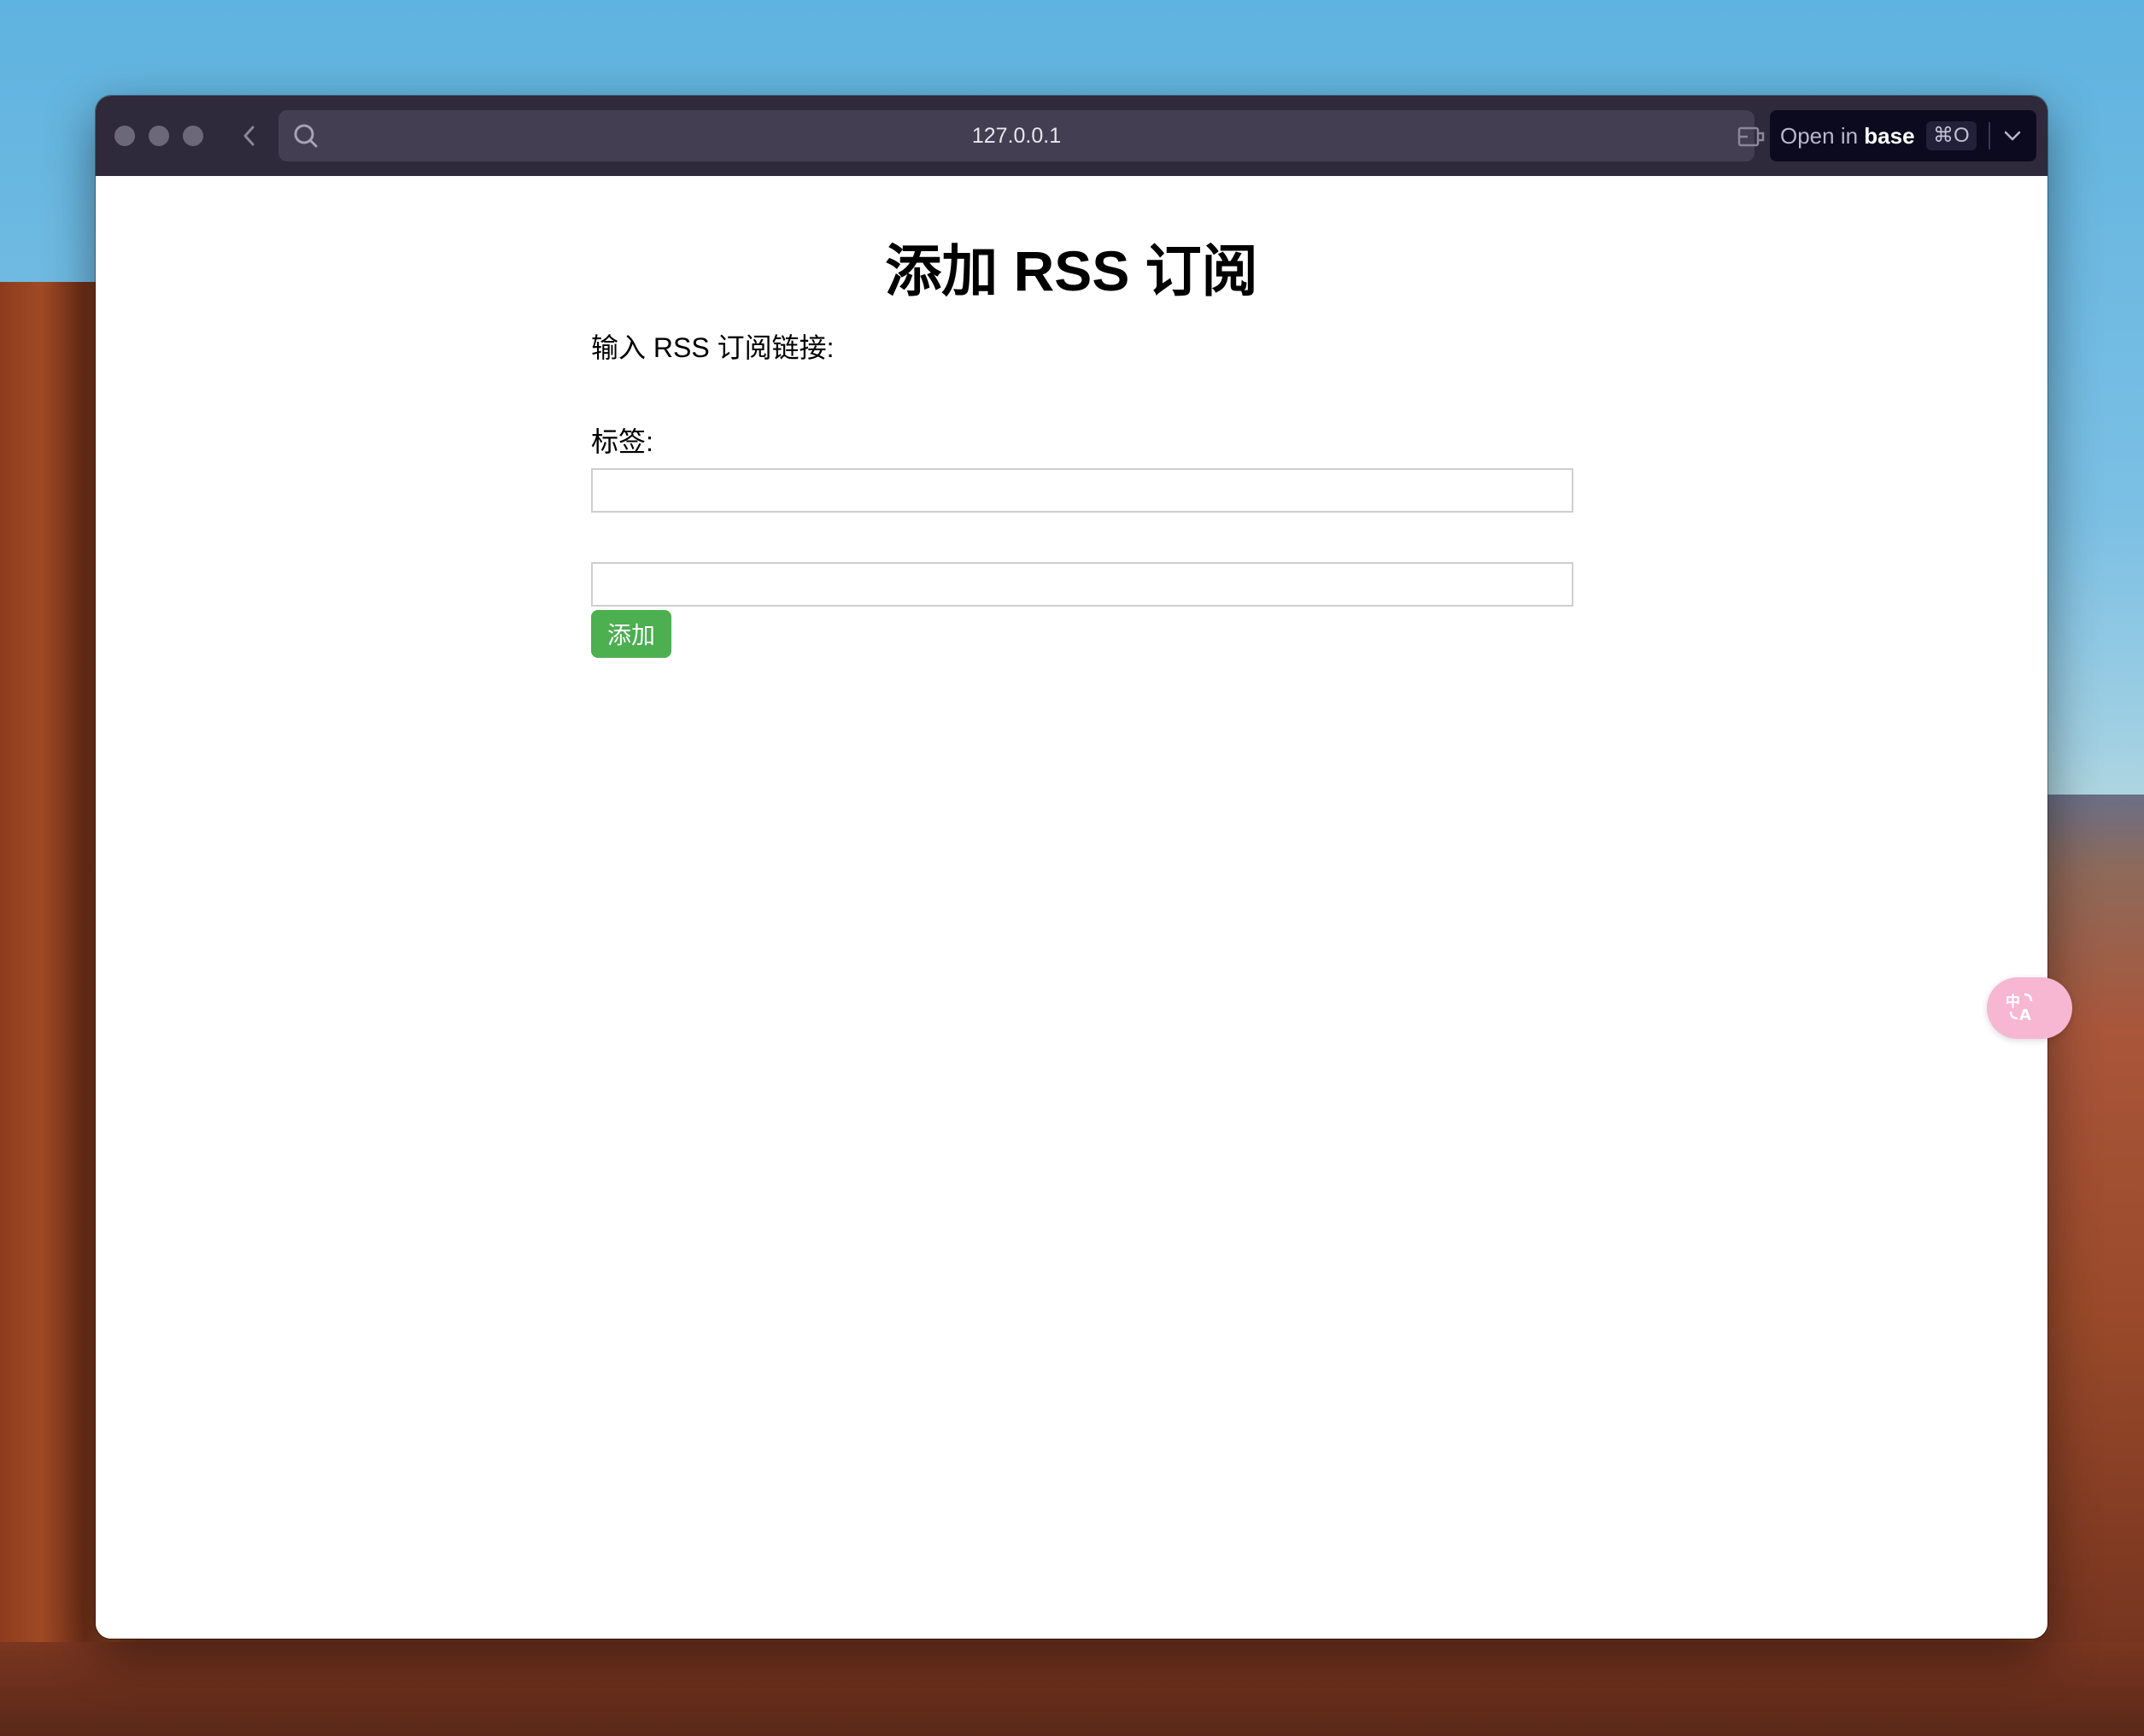 The height and width of the screenshot is (1736, 2144). I want to click on open-in-prefix: Open in, so click(1822, 136).